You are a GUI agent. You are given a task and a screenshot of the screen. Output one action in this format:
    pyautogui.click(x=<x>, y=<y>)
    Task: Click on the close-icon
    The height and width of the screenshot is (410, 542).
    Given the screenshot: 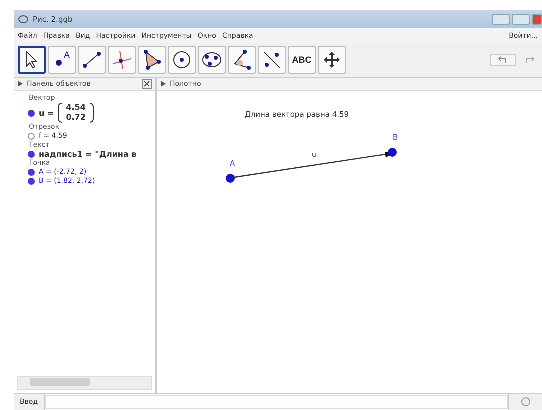 What is the action you would take?
    pyautogui.click(x=147, y=84)
    